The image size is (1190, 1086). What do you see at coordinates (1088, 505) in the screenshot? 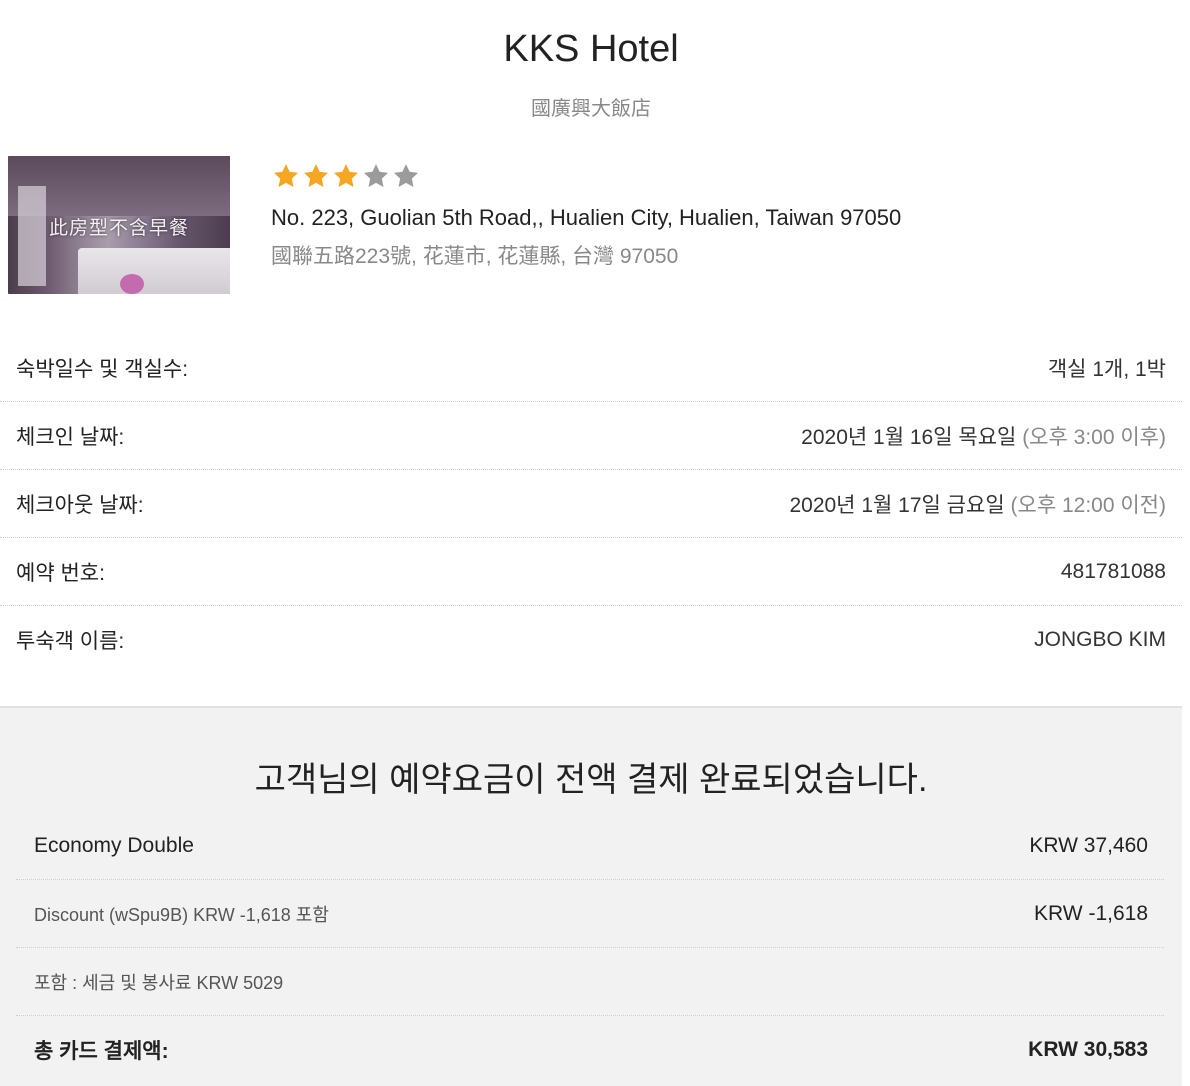
I see `checkout-time: (오후 12:00 이전)` at bounding box center [1088, 505].